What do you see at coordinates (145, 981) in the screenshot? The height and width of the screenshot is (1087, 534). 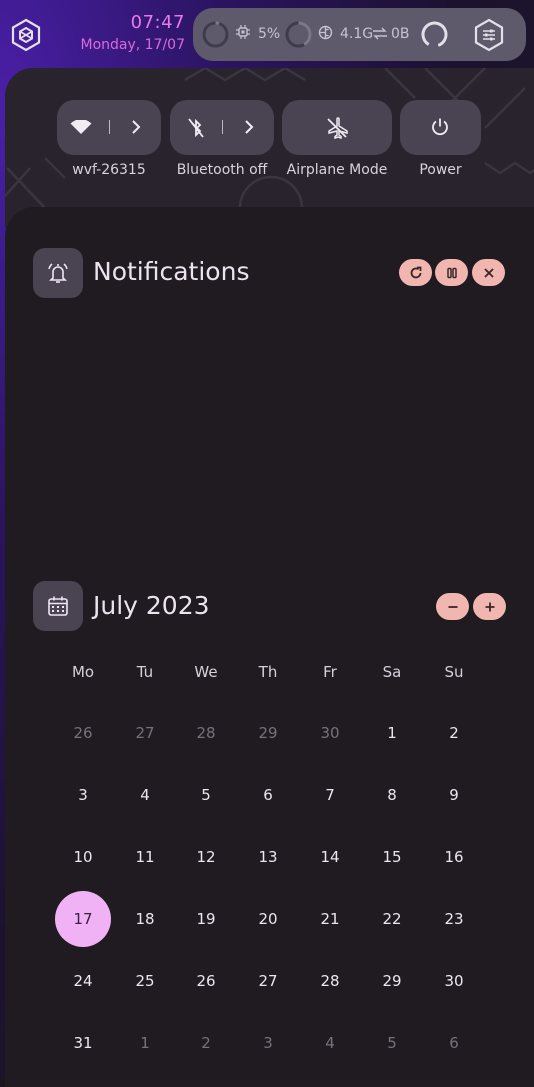 I see `calendar-day: 25` at bounding box center [145, 981].